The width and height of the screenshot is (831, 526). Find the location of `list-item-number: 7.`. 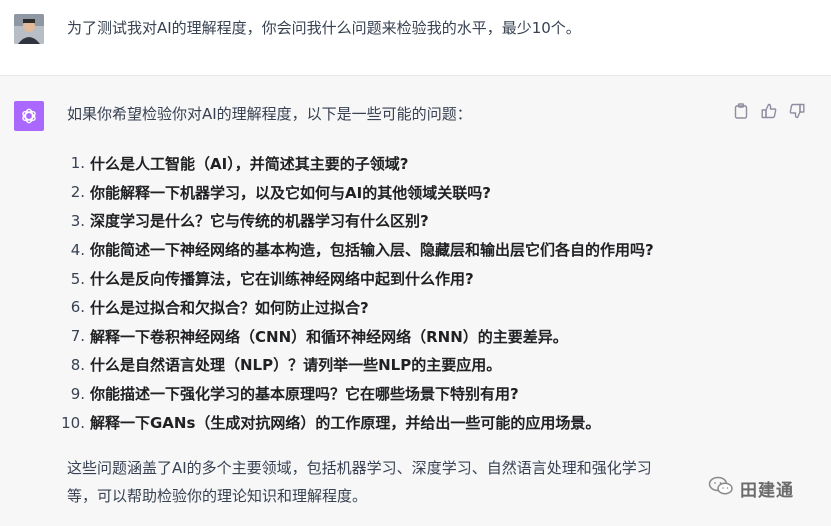

list-item-number: 7. is located at coordinates (77, 336).